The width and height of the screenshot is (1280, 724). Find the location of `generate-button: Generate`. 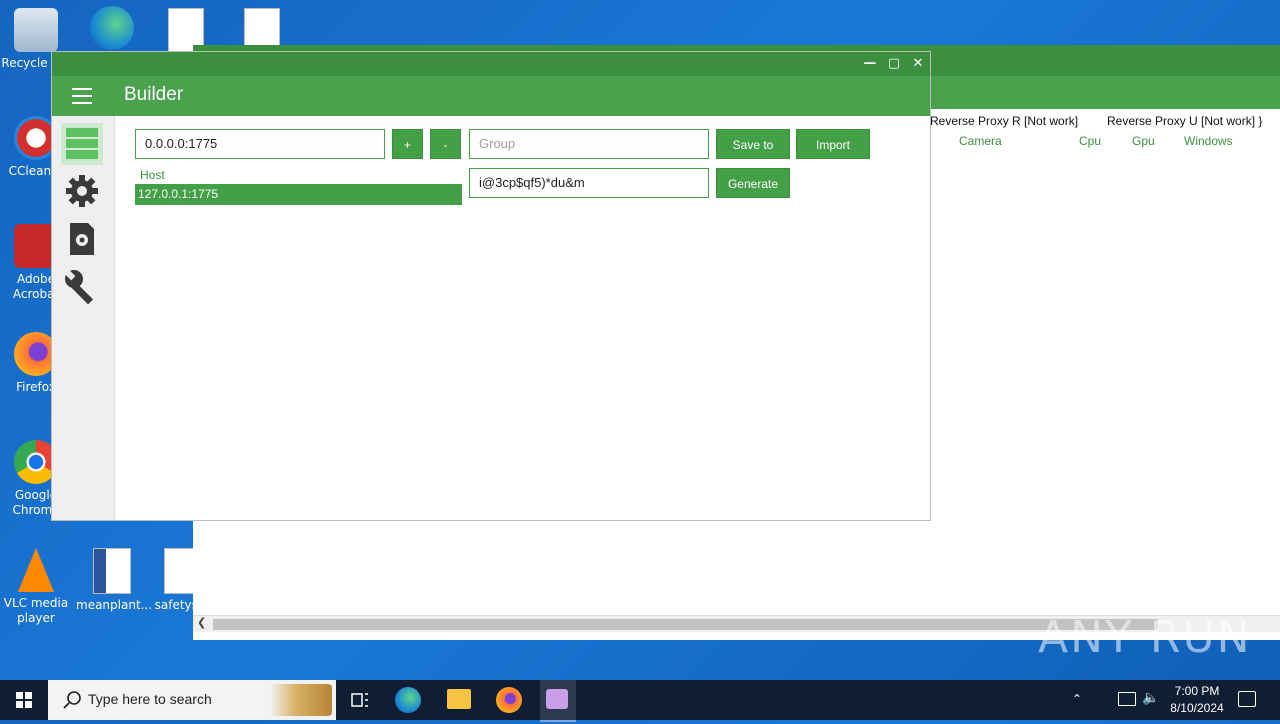

generate-button: Generate is located at coordinates (753, 183).